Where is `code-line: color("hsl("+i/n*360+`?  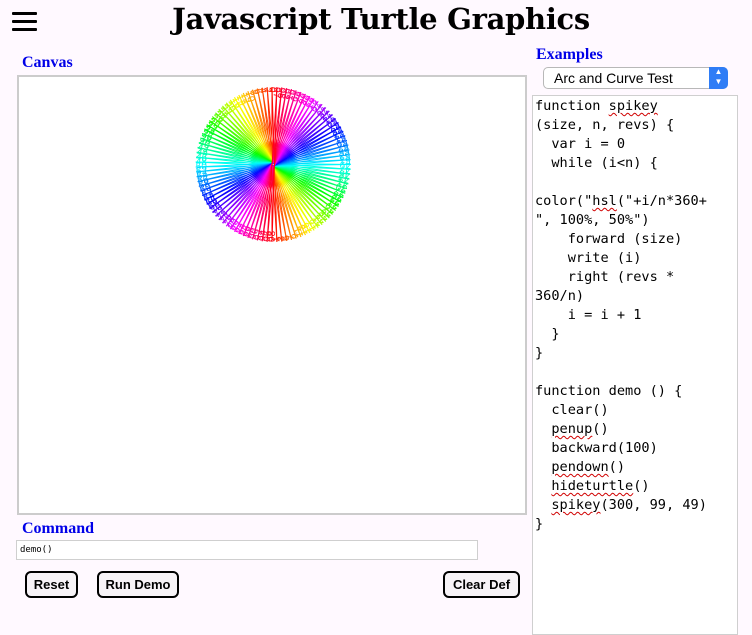
code-line: color("hsl("+i/n*360+ is located at coordinates (621, 201).